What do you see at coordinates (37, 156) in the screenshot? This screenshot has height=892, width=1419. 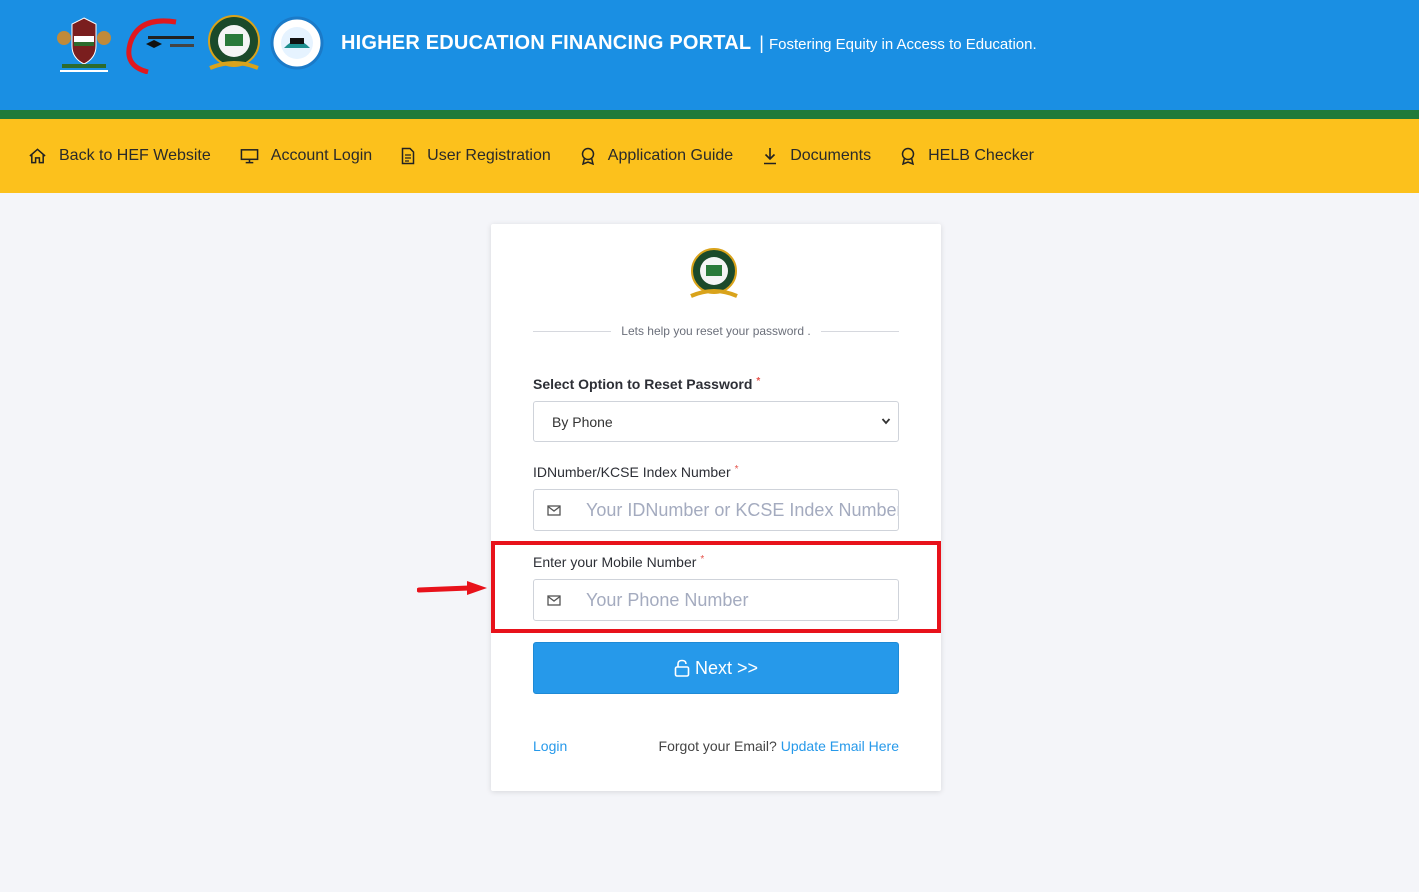 I see `home-icon` at bounding box center [37, 156].